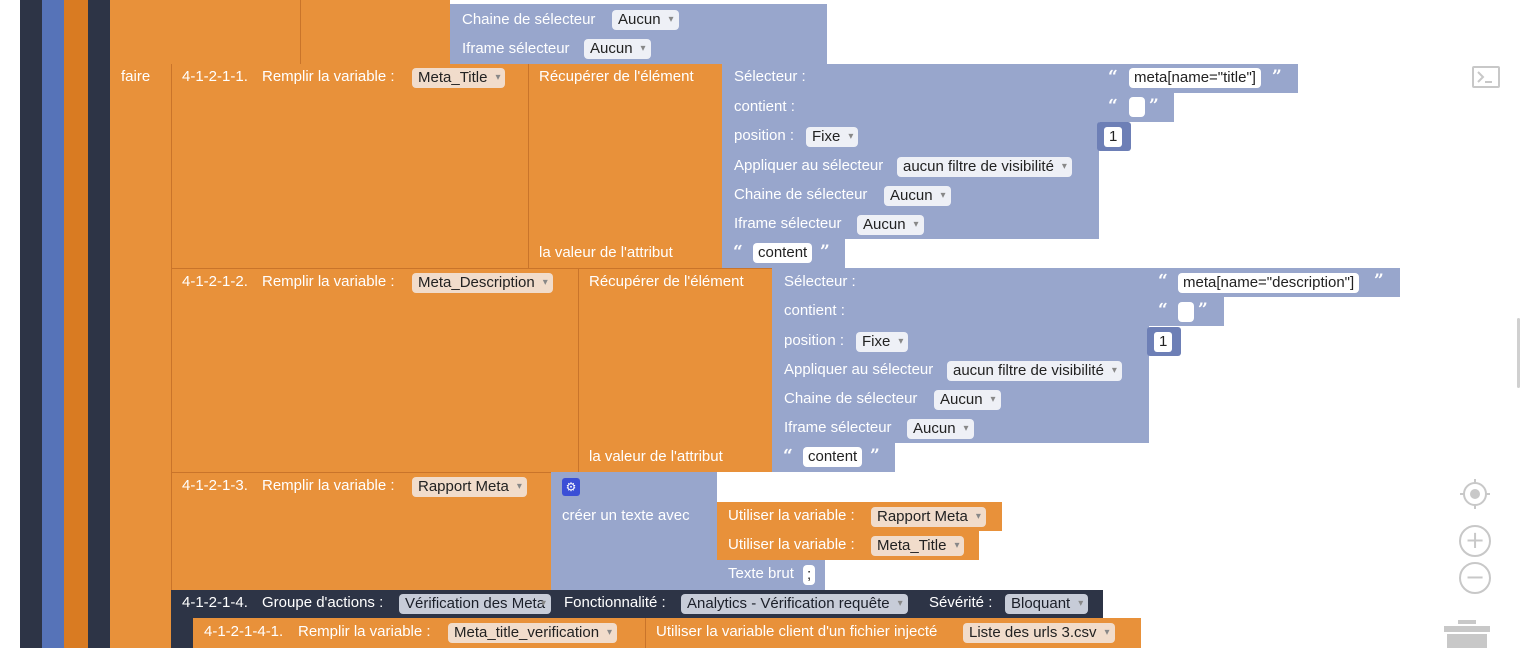  What do you see at coordinates (833, 457) in the screenshot?
I see `step2-attribut-input: content` at bounding box center [833, 457].